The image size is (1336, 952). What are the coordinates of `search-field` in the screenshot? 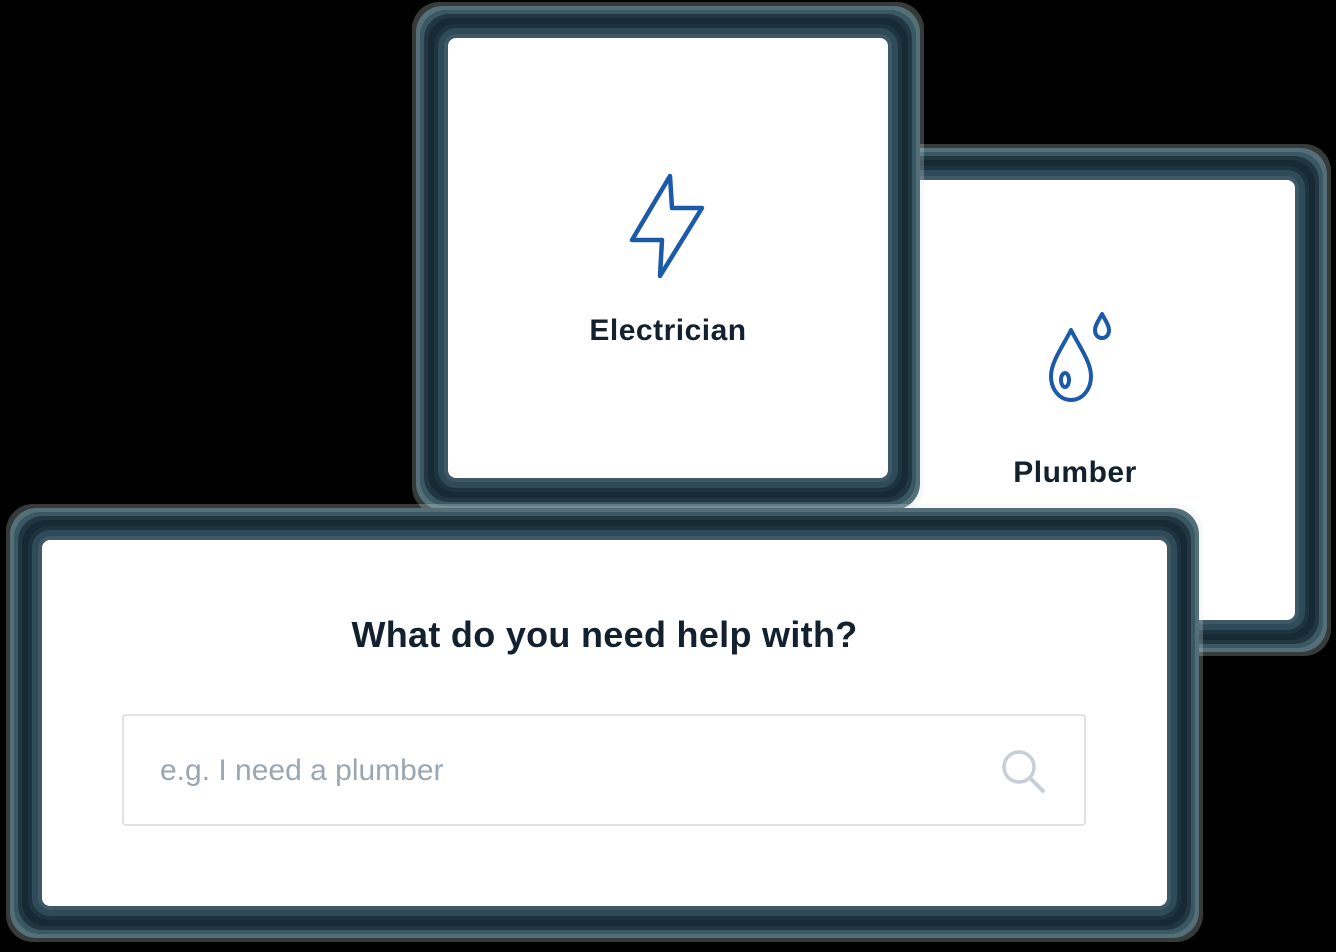 It's located at (604, 770).